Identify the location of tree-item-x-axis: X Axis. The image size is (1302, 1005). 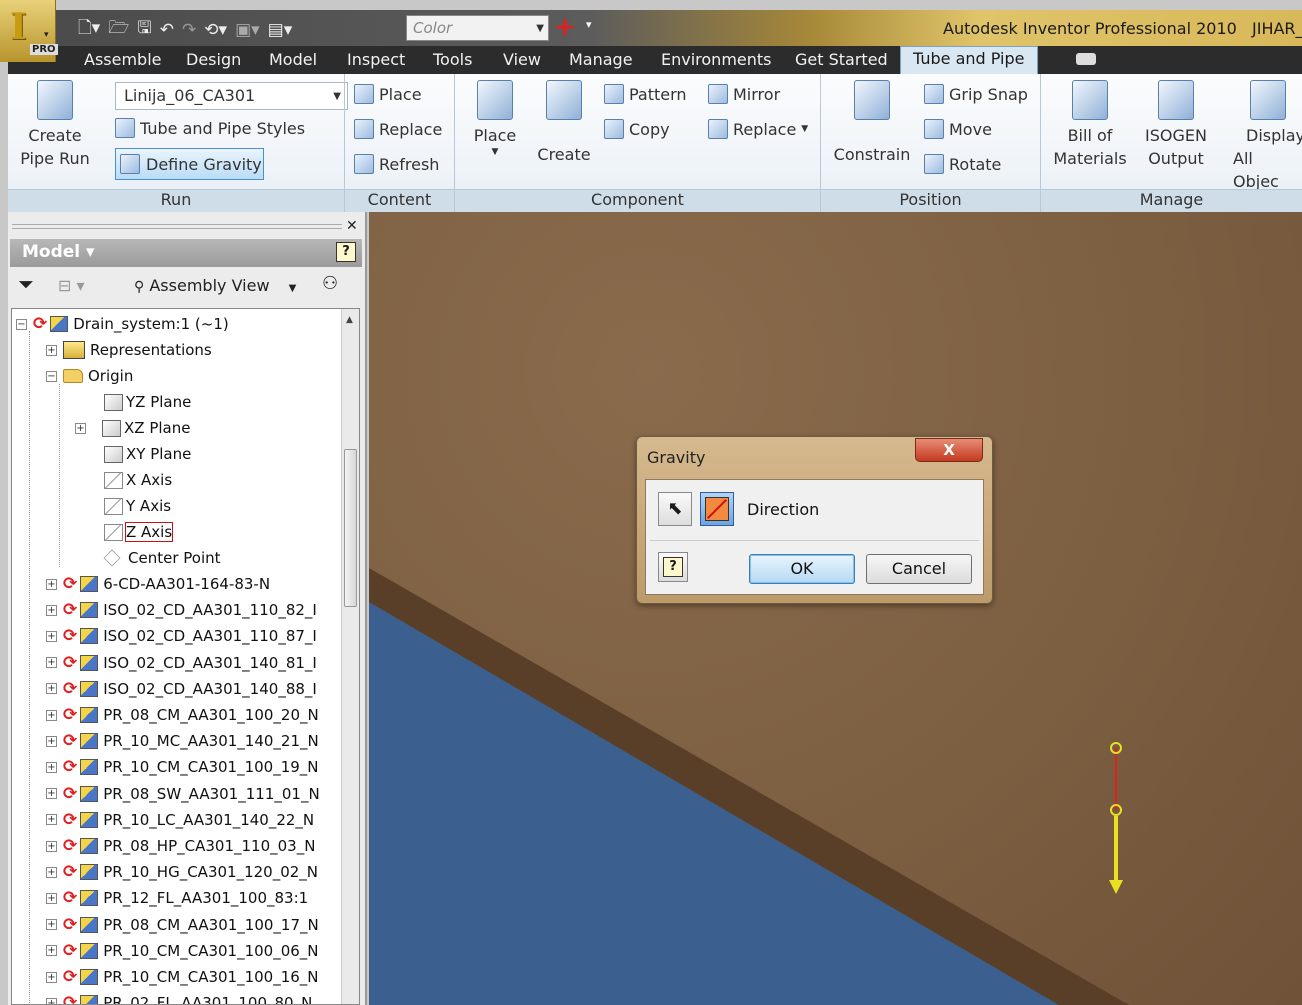
(138, 480).